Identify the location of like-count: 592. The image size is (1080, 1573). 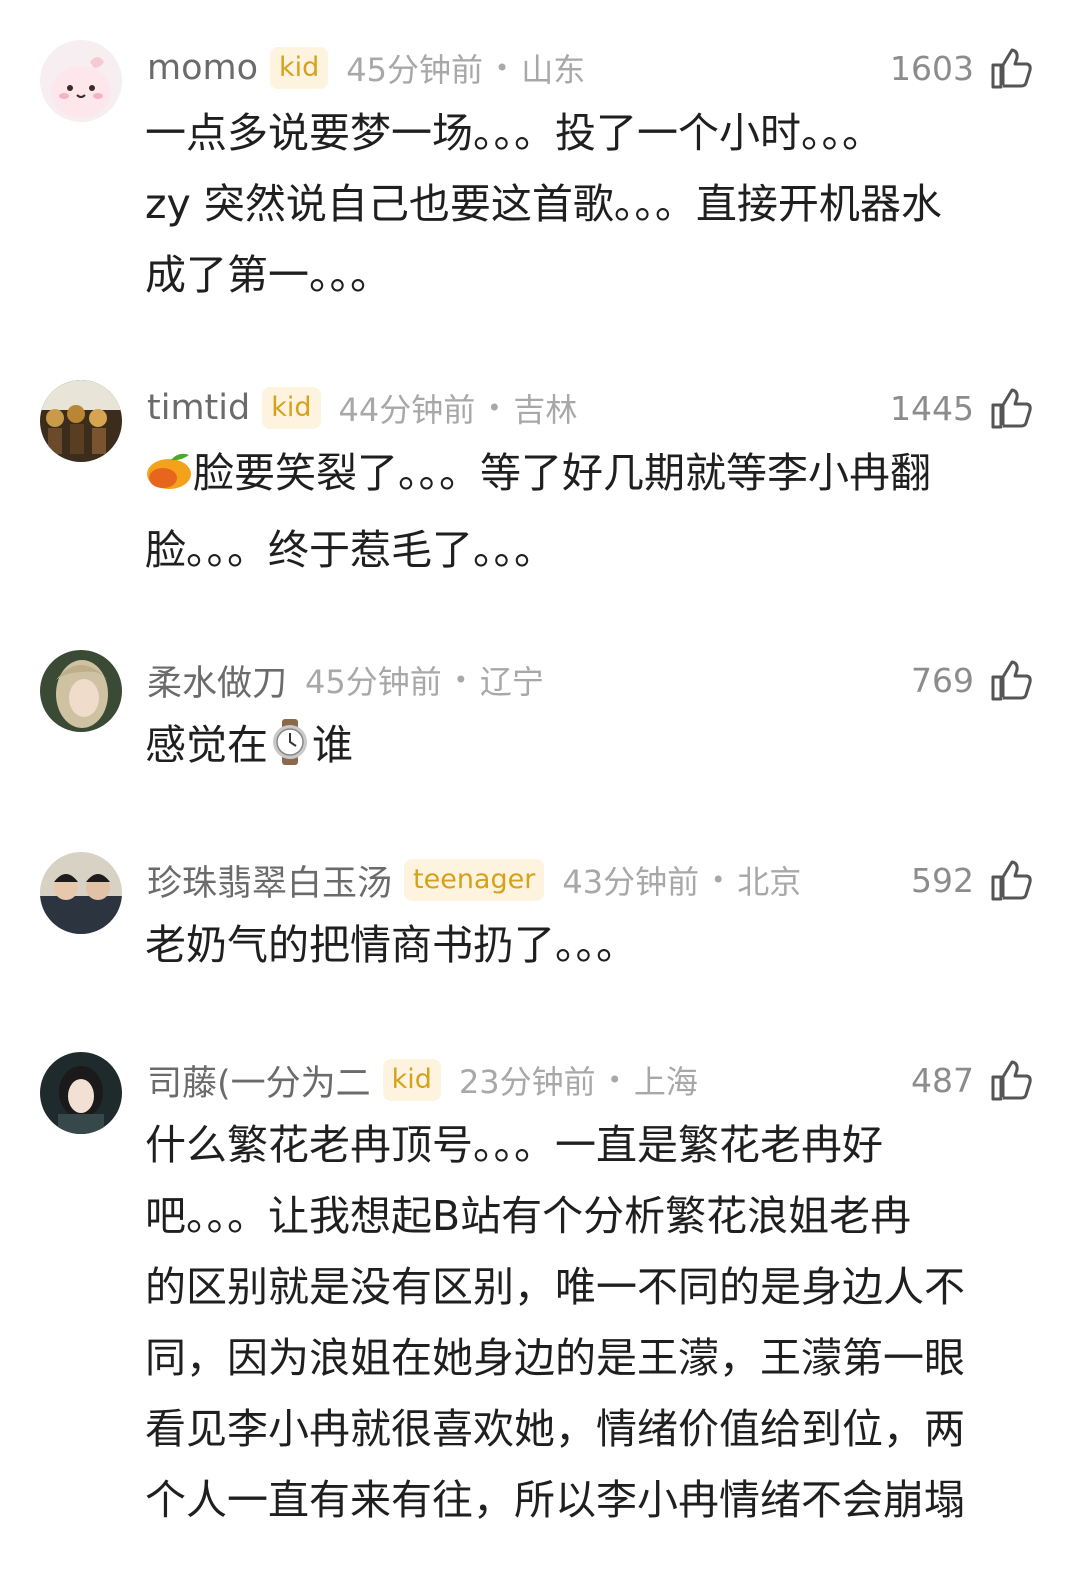
(942, 880).